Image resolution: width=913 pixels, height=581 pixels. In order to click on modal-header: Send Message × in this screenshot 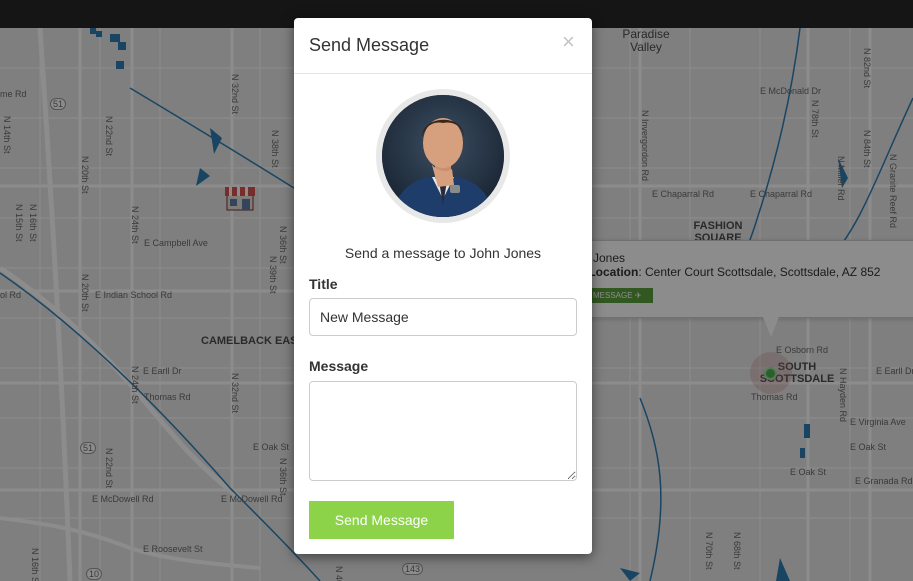, I will do `click(443, 46)`.